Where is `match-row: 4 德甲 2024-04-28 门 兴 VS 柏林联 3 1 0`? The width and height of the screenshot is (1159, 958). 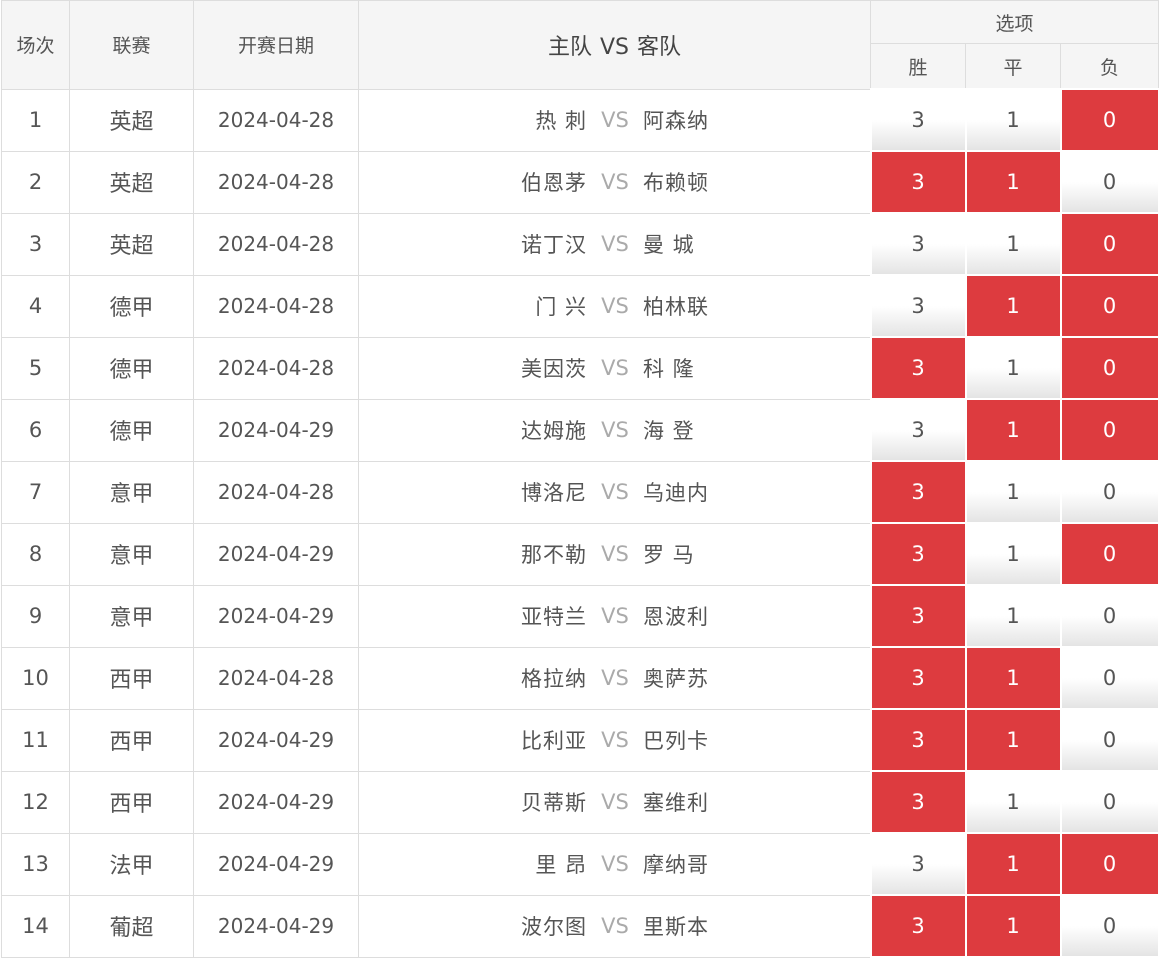 match-row: 4 德甲 2024-04-28 门 兴 VS 柏林联 3 1 0 is located at coordinates (580, 306).